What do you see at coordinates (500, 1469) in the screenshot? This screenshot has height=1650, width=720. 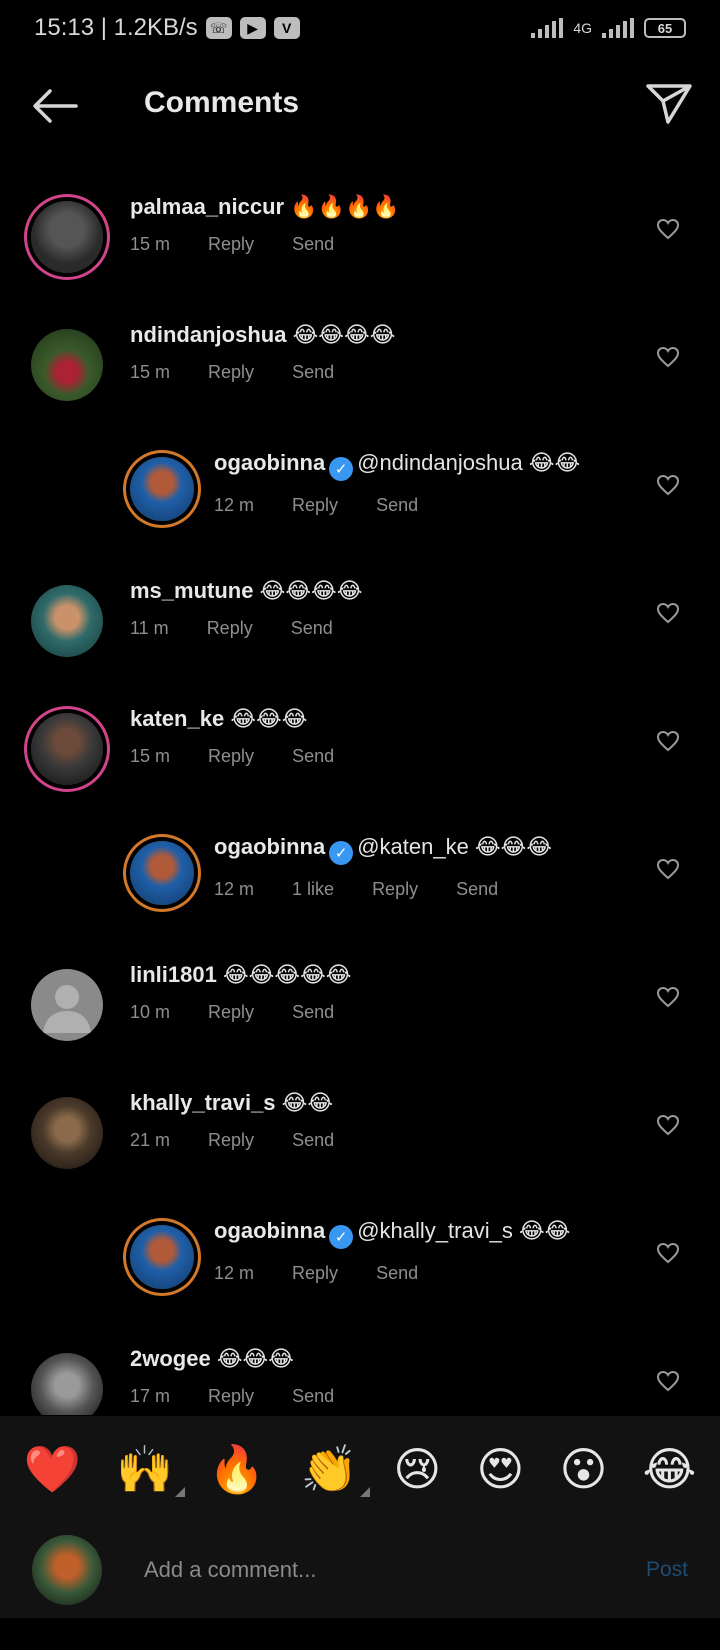 I see `emoji-heart-eyes: 😍` at bounding box center [500, 1469].